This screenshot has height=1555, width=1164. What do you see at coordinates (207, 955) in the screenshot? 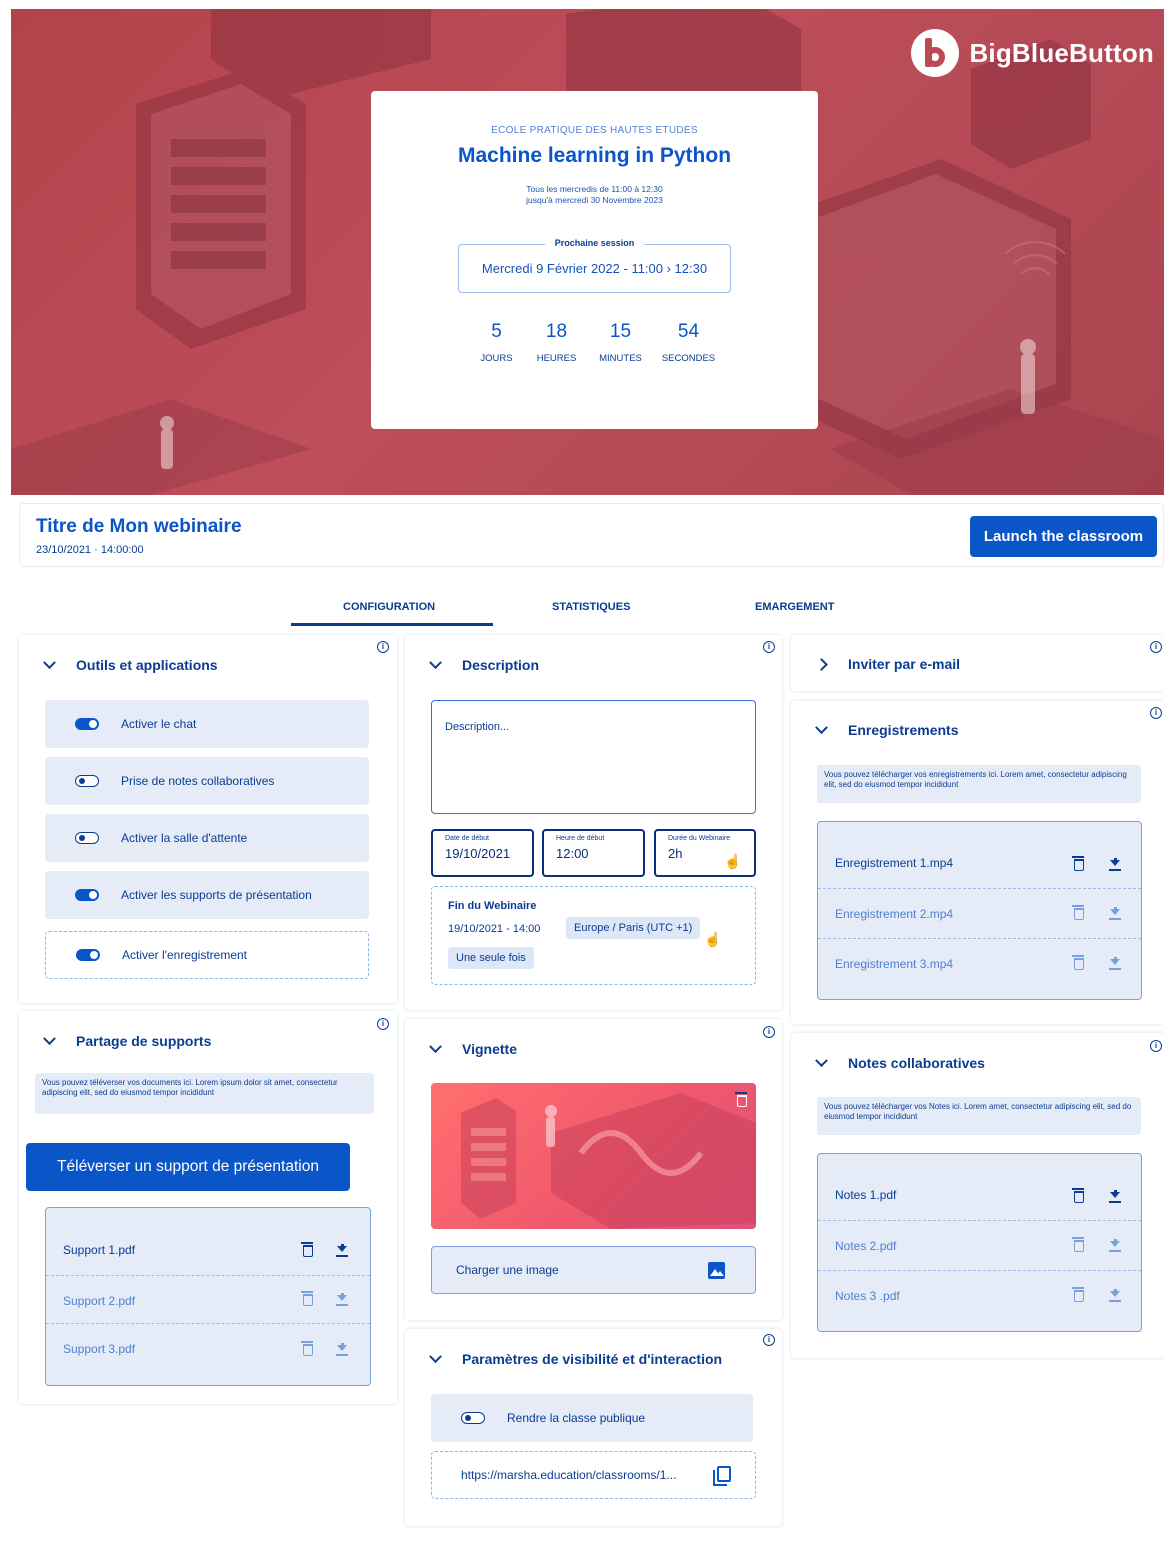
I see `toggle-row-recording: Activer l'enregistrement` at bounding box center [207, 955].